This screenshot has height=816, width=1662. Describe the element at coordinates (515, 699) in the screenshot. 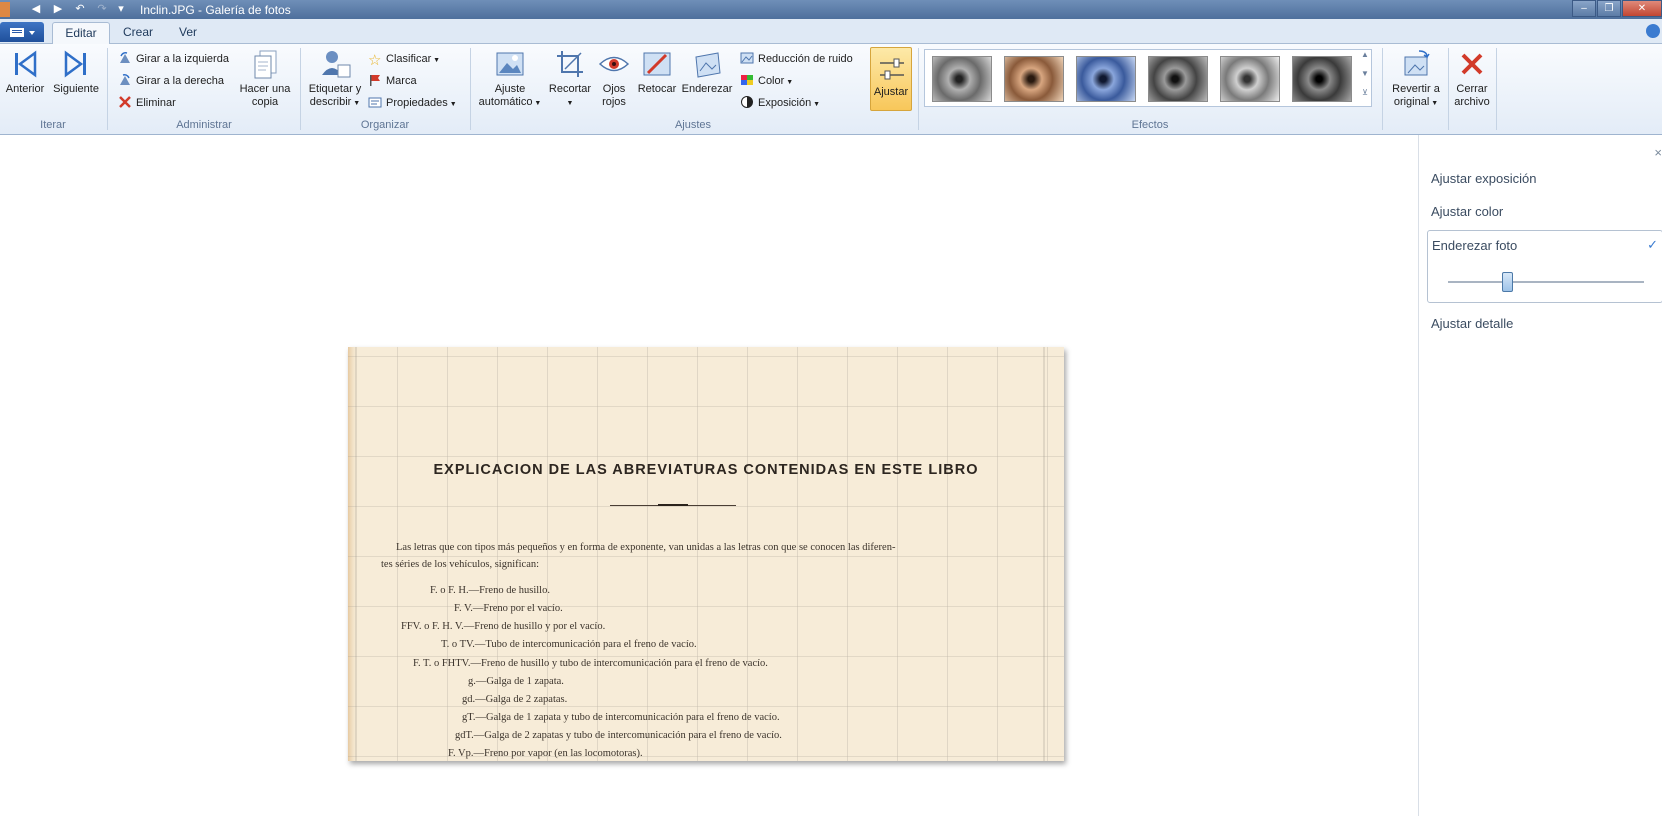

I see `document-entry: gd.—Galga de 2 zapatas.` at that location.